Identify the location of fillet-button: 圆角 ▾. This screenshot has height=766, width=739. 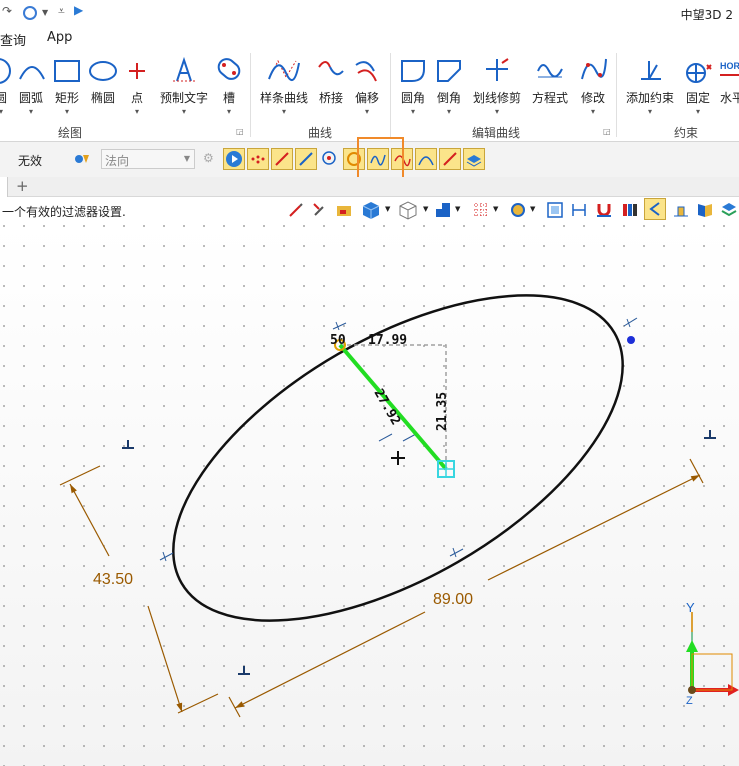
(413, 88).